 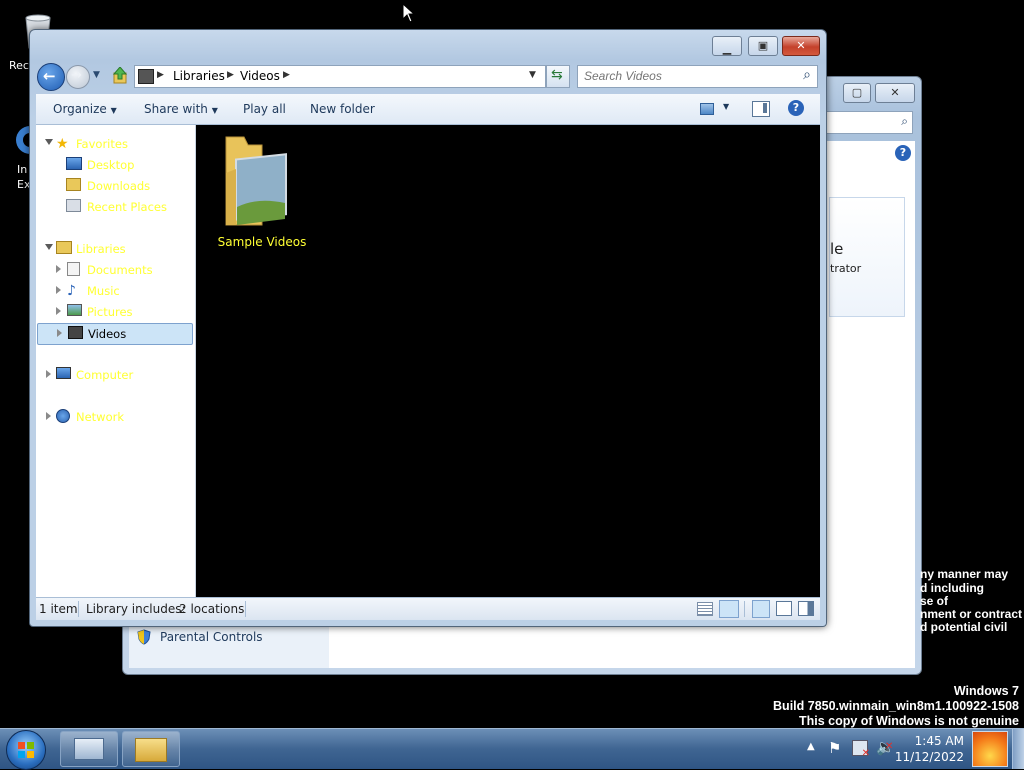 I want to click on folder-item: Sample Videos, so click(x=262, y=191).